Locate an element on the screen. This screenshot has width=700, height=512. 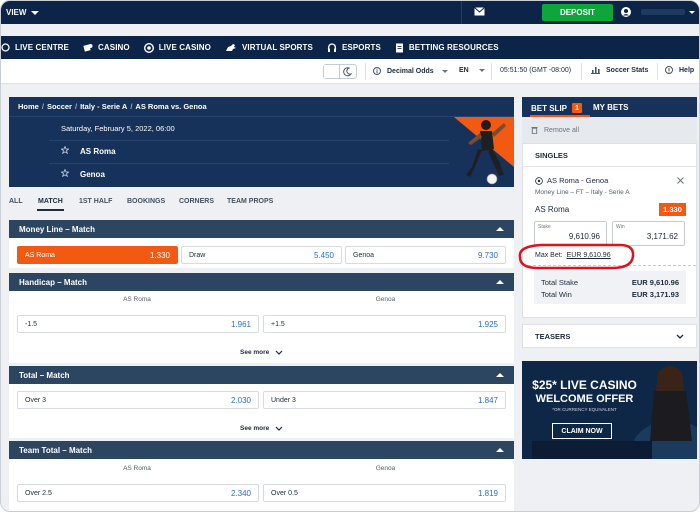
claim-now-button: CLAIM NOW is located at coordinates (582, 431).